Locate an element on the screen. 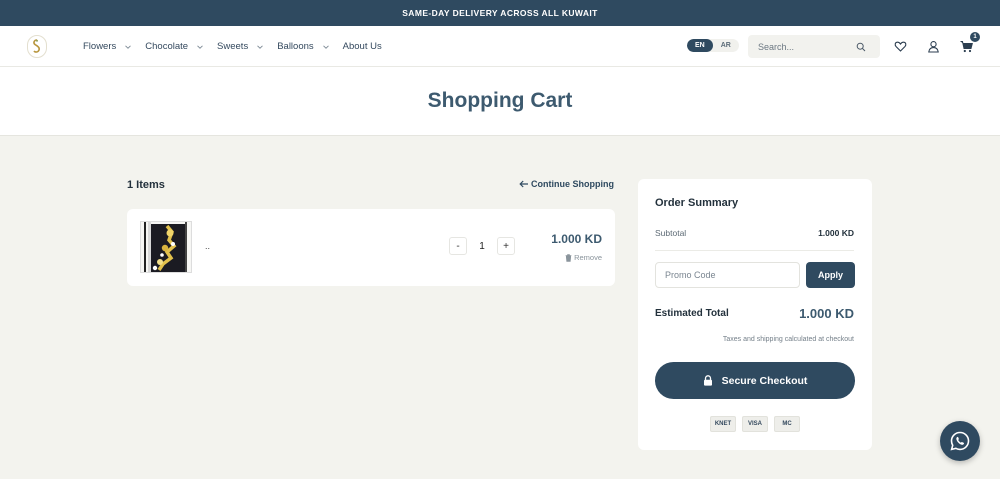  divider is located at coordinates (754, 250).